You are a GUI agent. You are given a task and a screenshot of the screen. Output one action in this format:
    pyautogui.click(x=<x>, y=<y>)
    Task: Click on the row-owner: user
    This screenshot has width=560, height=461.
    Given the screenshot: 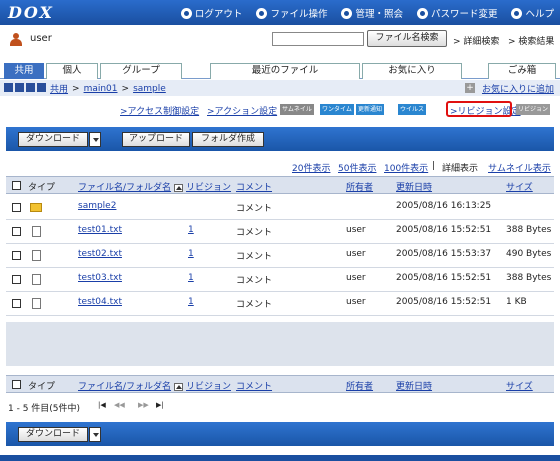 What is the action you would take?
    pyautogui.click(x=356, y=230)
    